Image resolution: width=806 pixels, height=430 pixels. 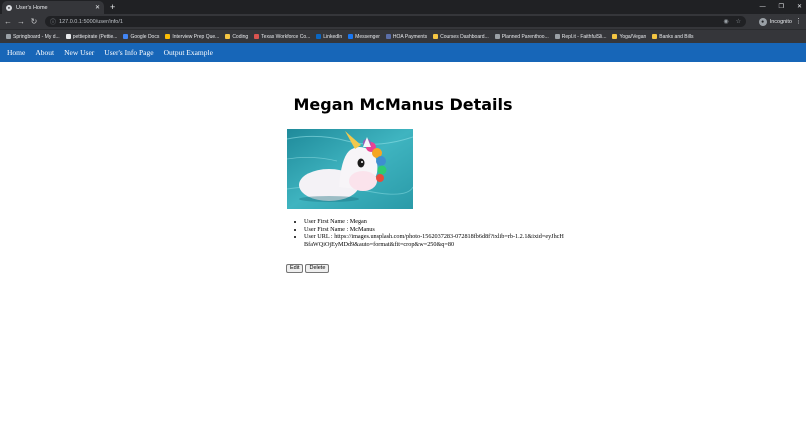 I want to click on bookmark-item: Google Docs, so click(x=141, y=37).